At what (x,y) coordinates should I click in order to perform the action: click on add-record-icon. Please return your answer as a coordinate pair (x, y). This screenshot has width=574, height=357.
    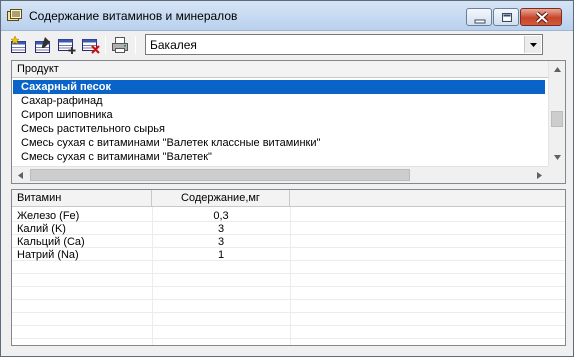
    Looking at the image, I should click on (18, 44).